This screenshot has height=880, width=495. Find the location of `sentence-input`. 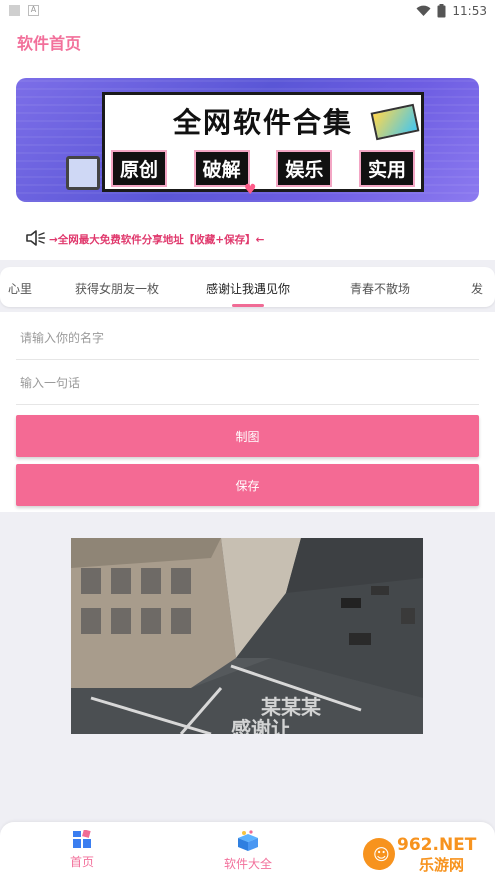

sentence-input is located at coordinates (247, 383).